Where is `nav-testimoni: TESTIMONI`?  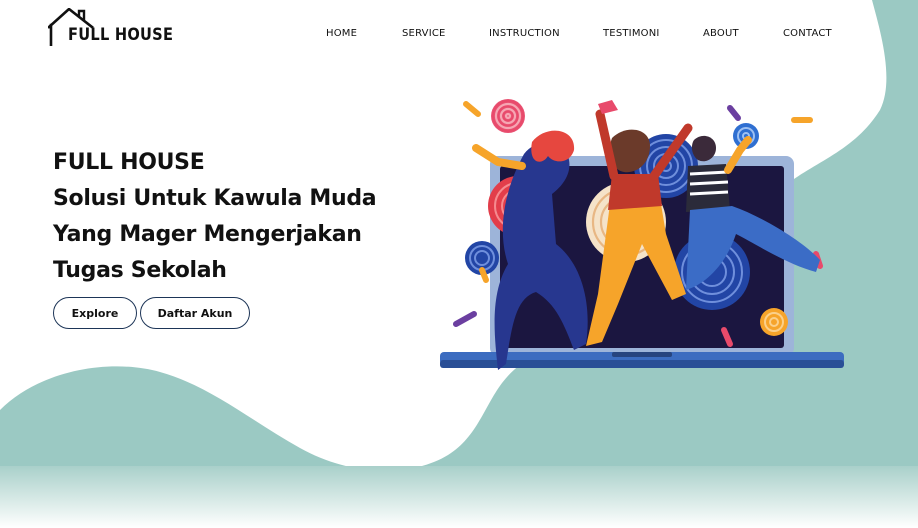
nav-testimoni: TESTIMONI is located at coordinates (631, 33).